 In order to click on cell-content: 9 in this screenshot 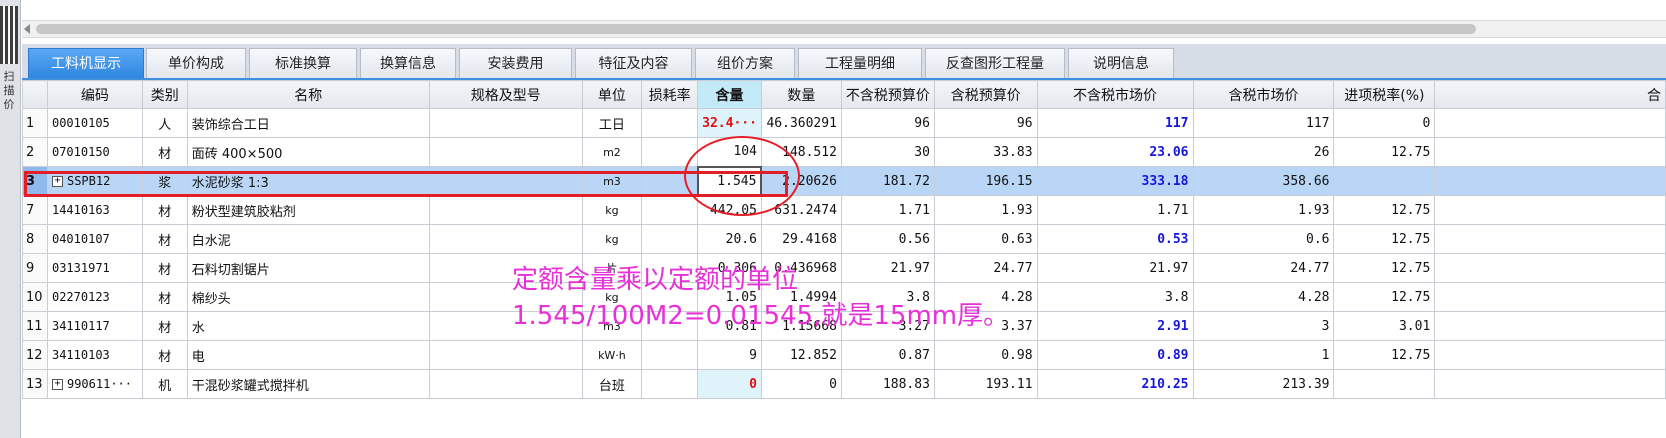, I will do `click(729, 355)`.